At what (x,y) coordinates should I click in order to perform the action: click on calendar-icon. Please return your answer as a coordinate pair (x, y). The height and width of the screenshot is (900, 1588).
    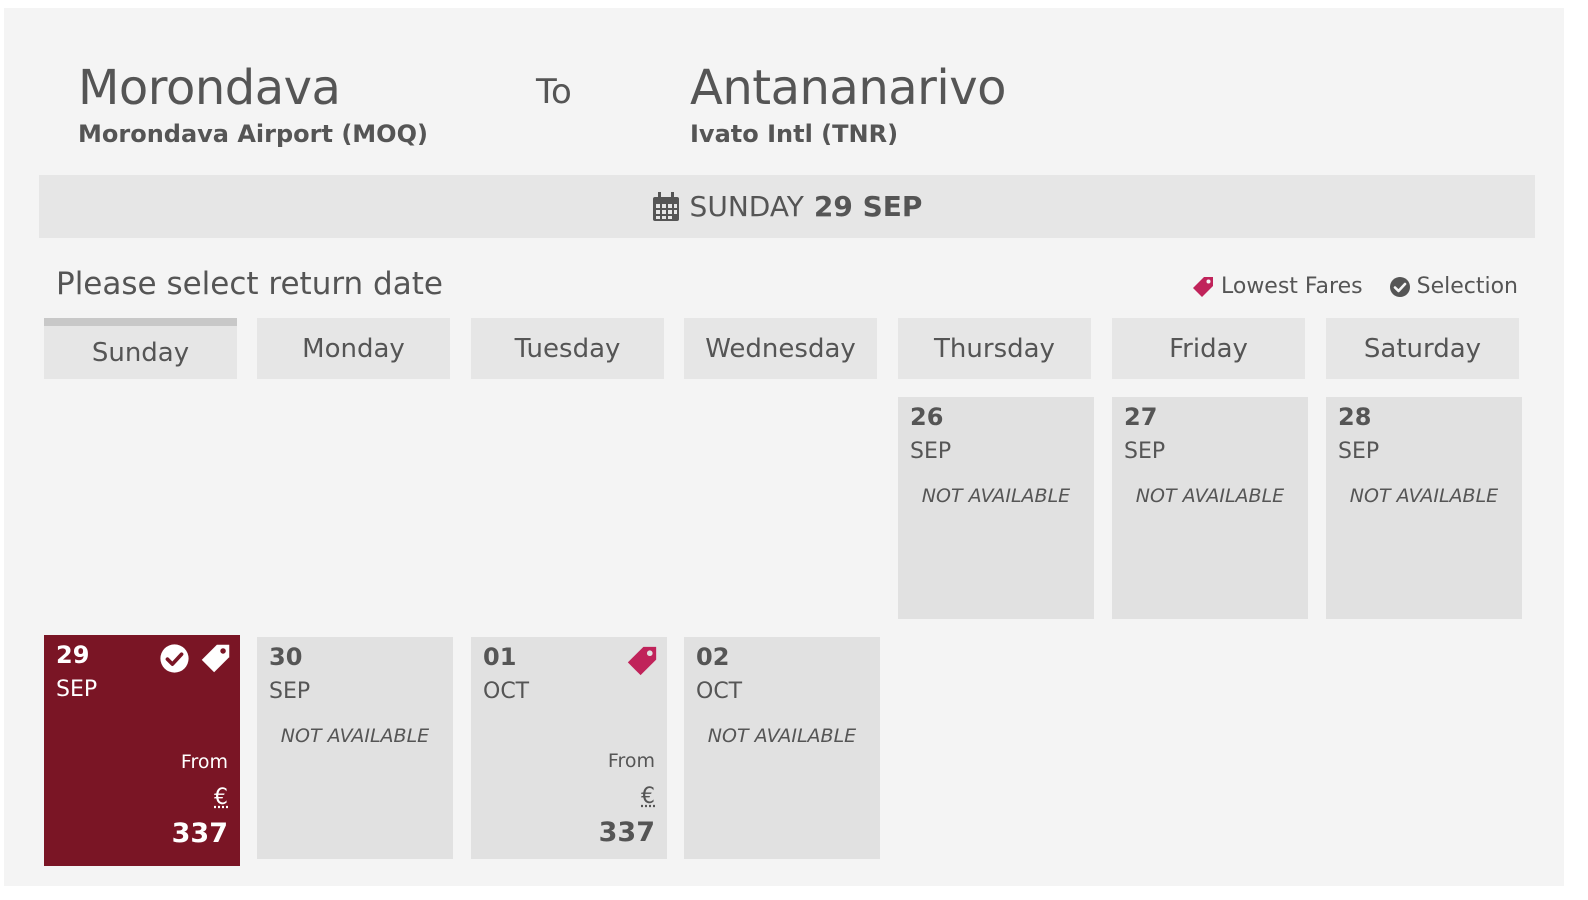
    Looking at the image, I should click on (666, 206).